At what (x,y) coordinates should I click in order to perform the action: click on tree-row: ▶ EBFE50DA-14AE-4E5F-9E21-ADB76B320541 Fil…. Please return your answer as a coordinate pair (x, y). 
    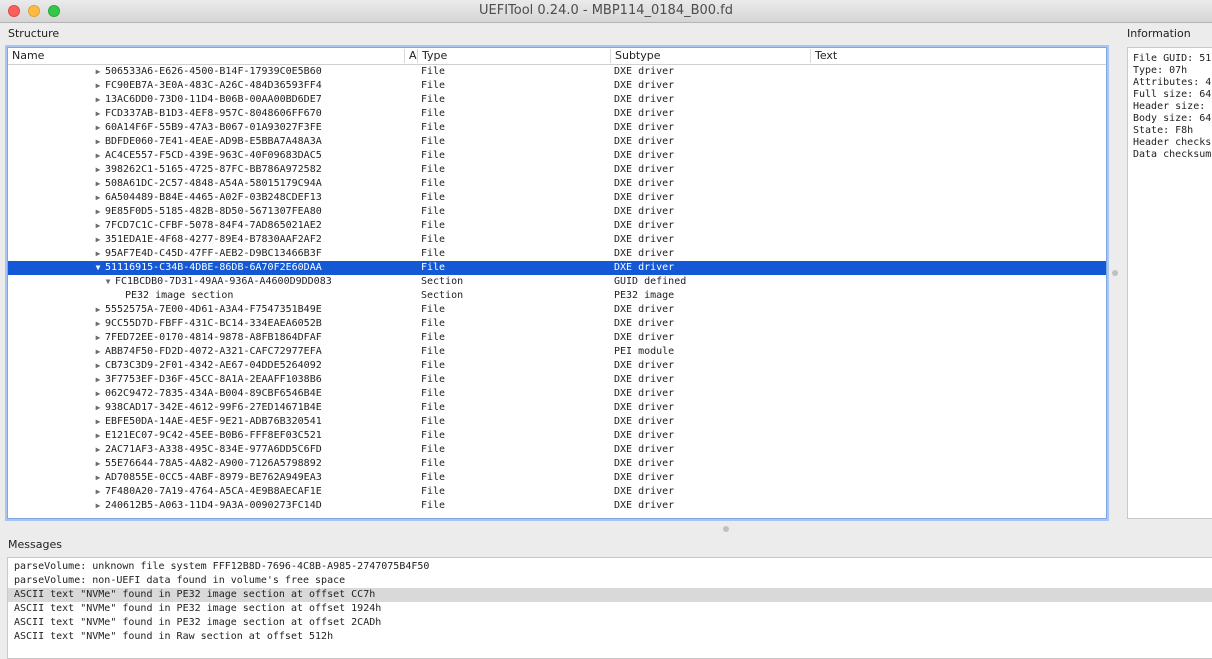
    Looking at the image, I should click on (557, 422).